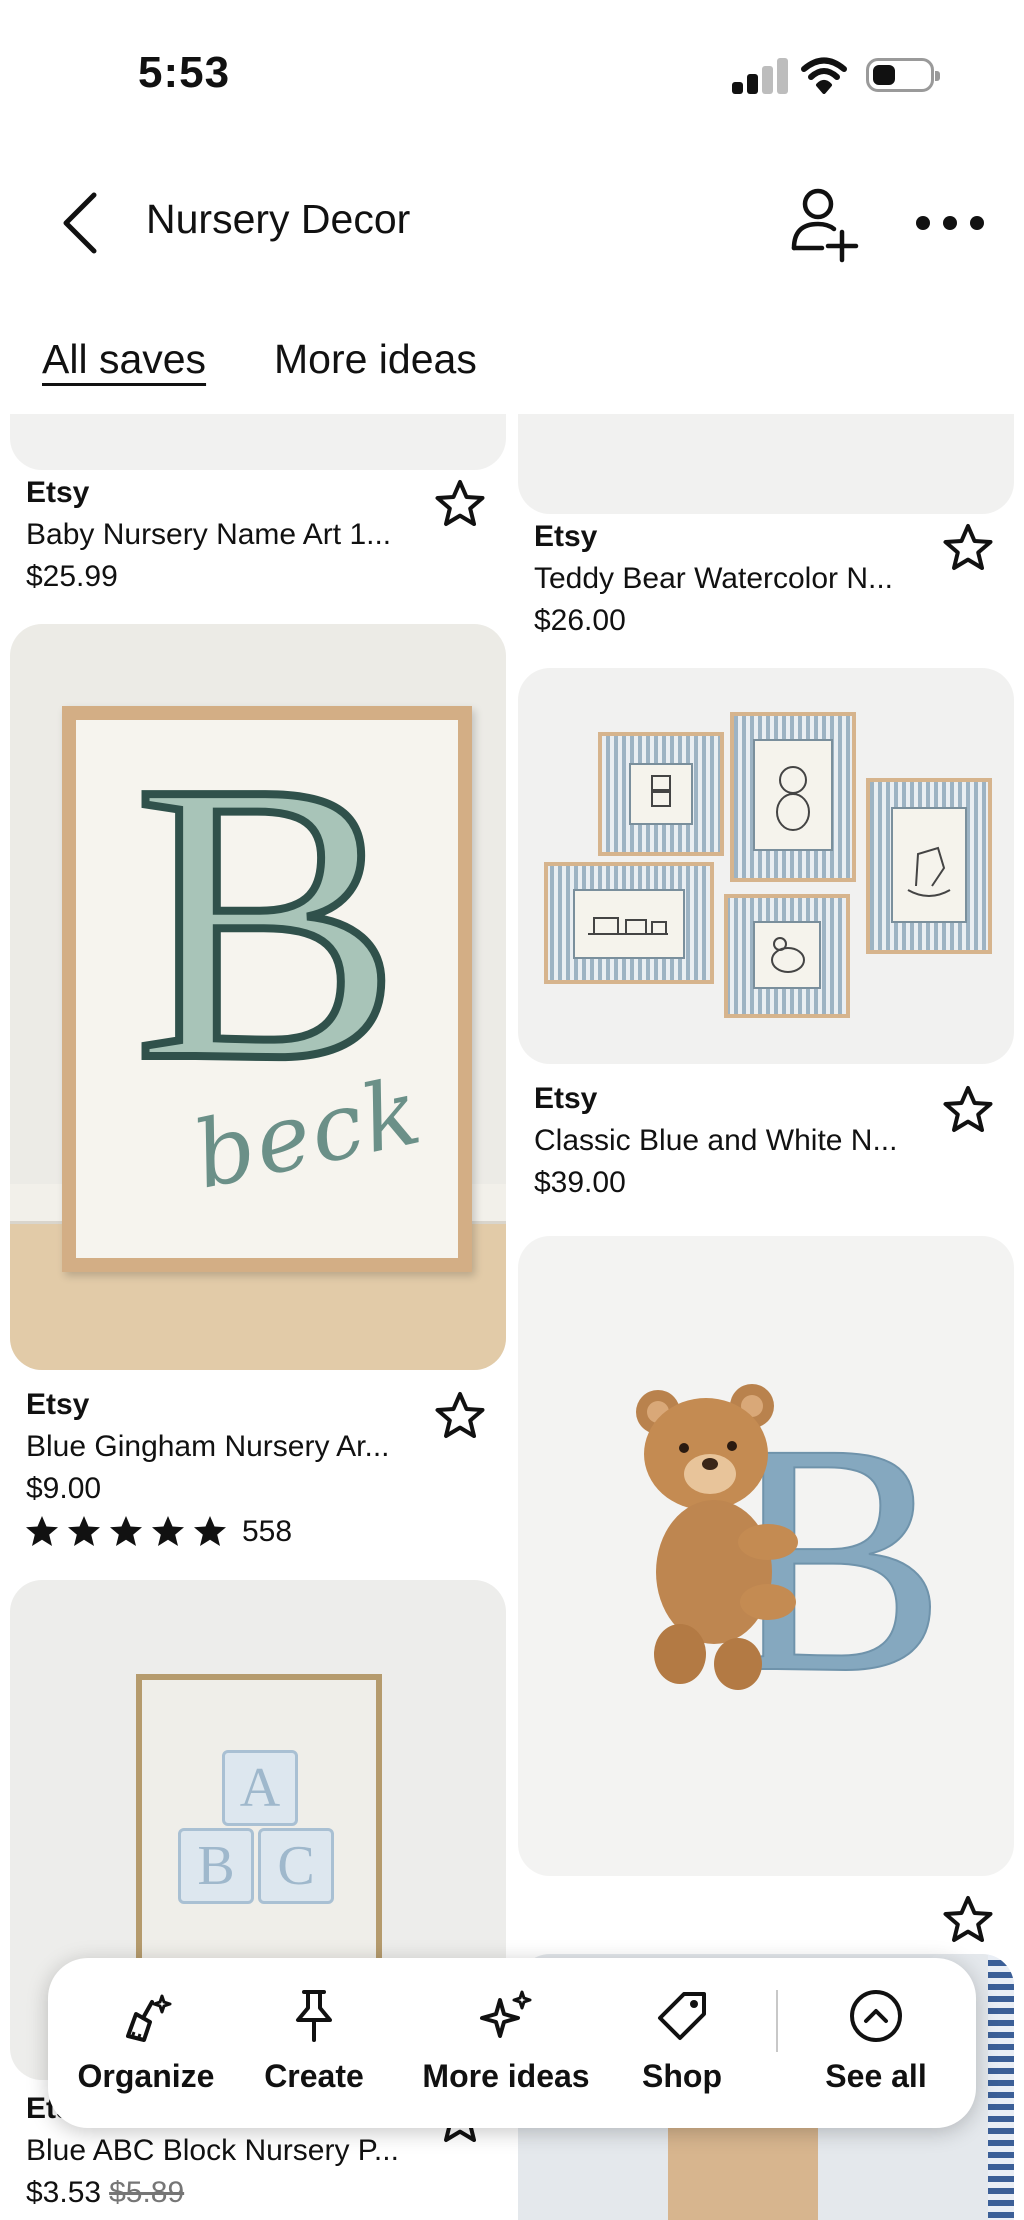  I want to click on art-letter: B, so click(267, 931).